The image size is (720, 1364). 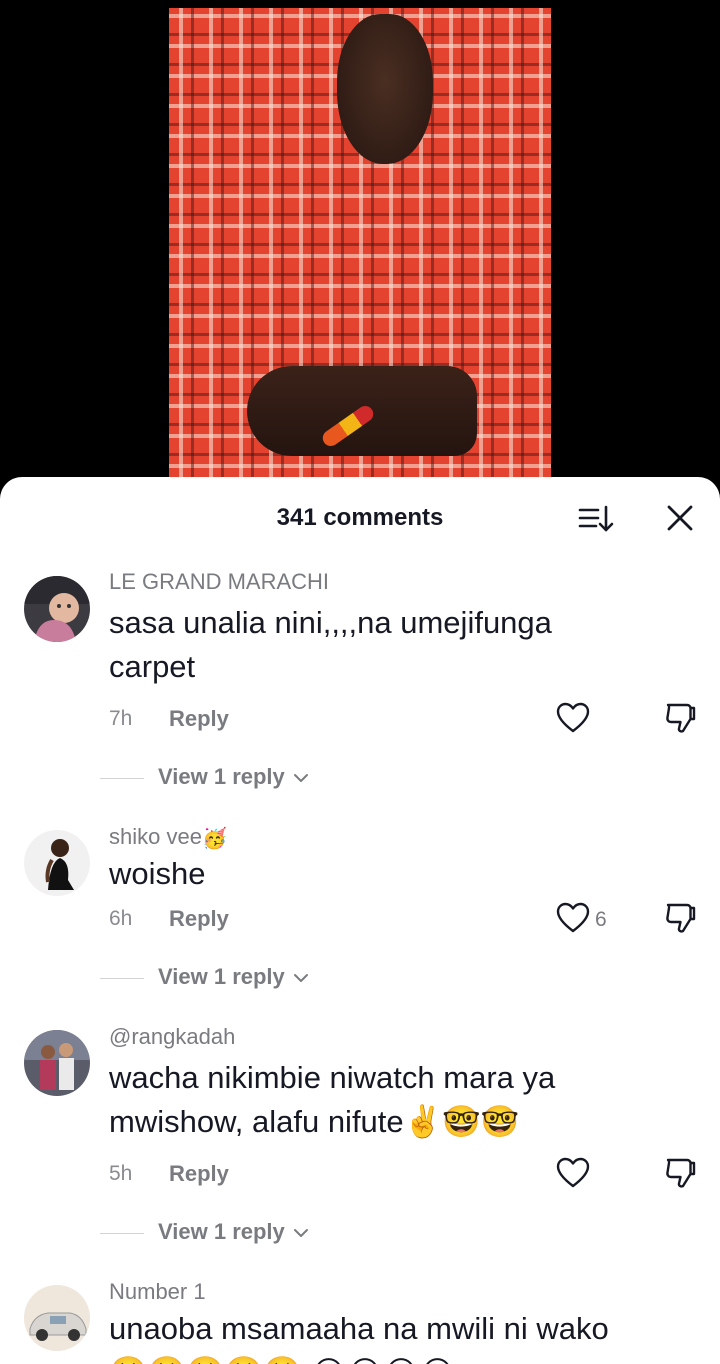 What do you see at coordinates (121, 1173) in the screenshot?
I see `comment-time: 5h` at bounding box center [121, 1173].